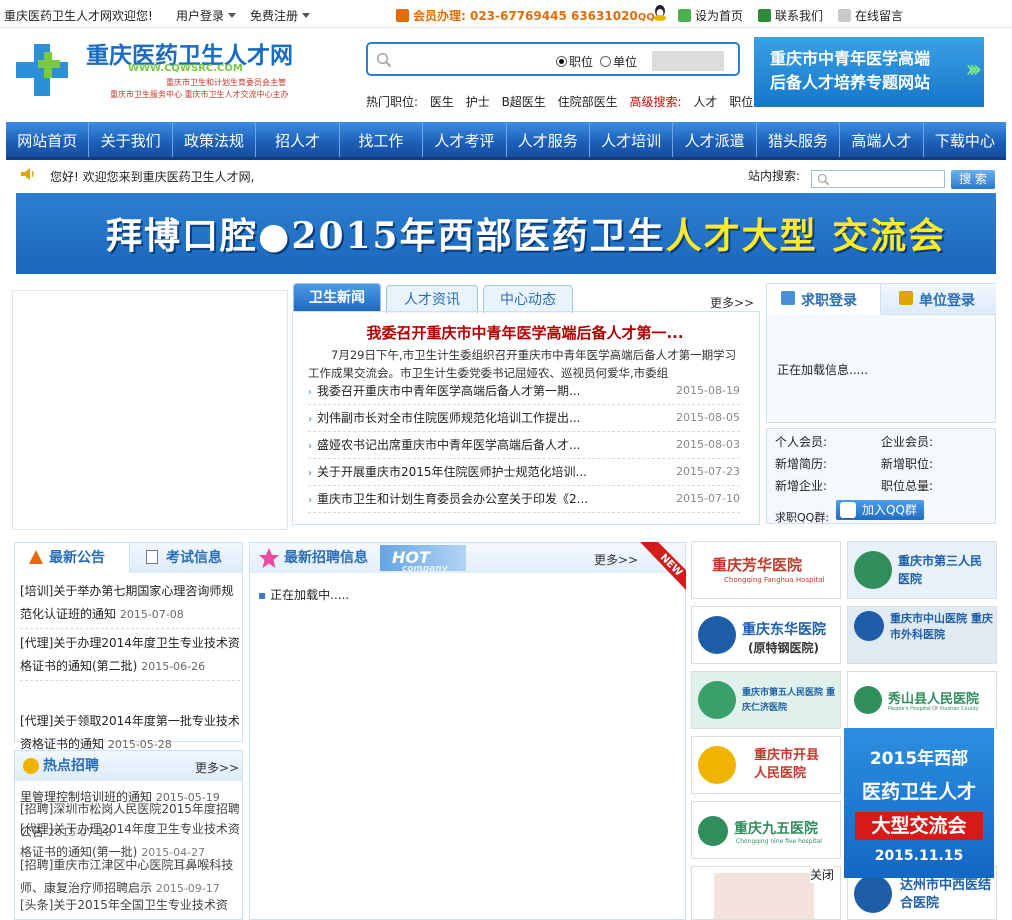 The height and width of the screenshot is (920, 1012). What do you see at coordinates (708, 498) in the screenshot?
I see `news-item-date: 2015-07-10` at bounding box center [708, 498].